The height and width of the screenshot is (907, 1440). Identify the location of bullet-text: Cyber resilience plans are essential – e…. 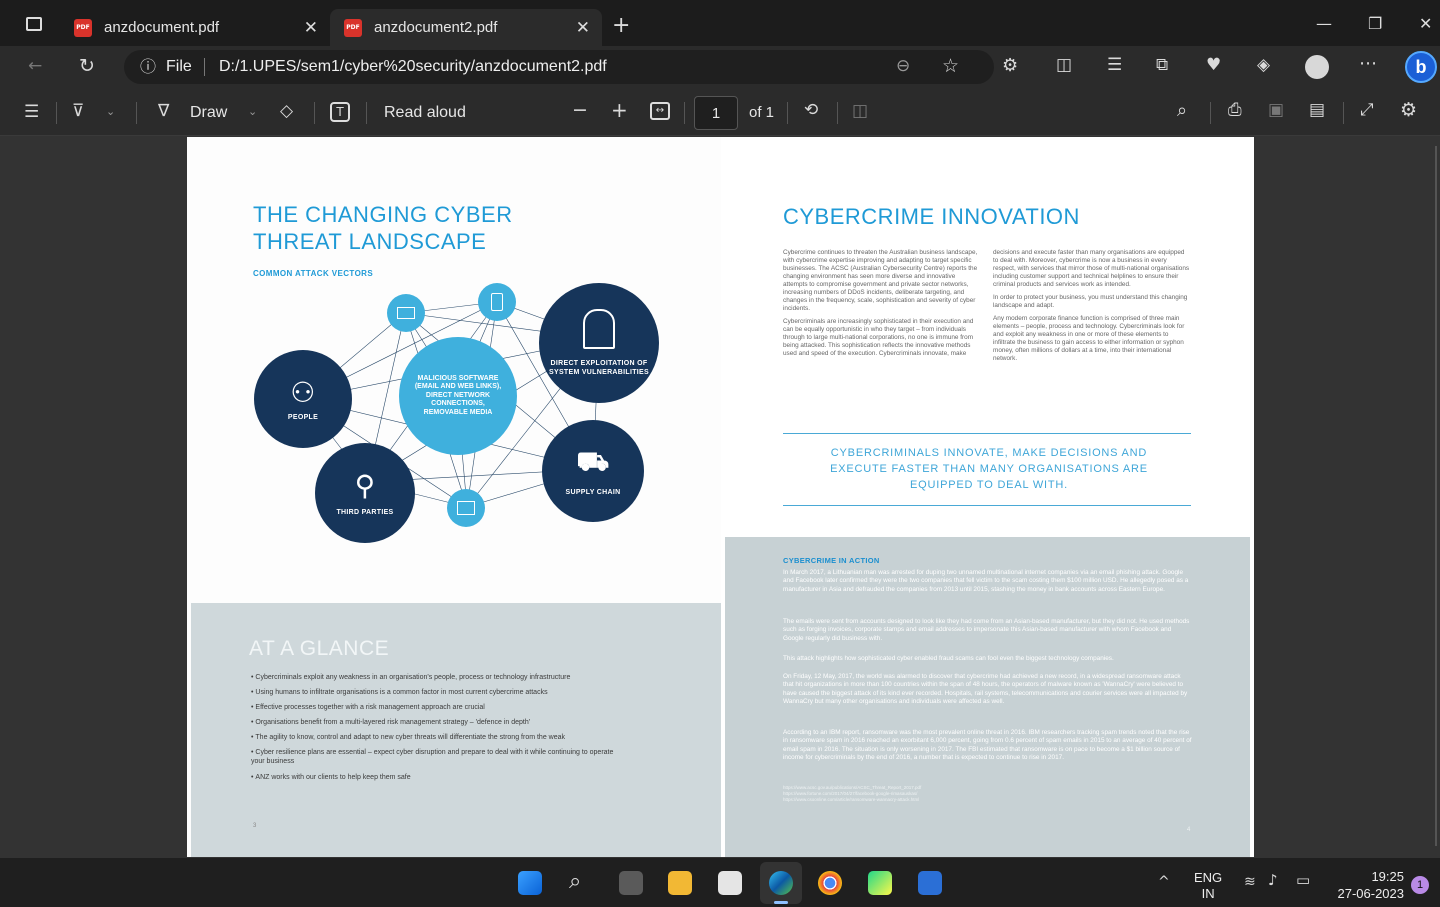
(432, 757).